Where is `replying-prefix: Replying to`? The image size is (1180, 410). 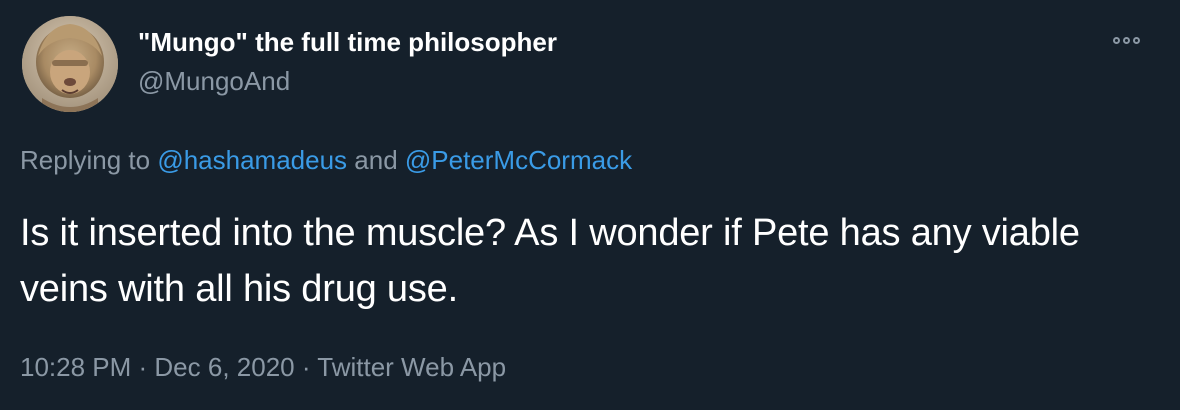 replying-prefix: Replying to is located at coordinates (89, 160).